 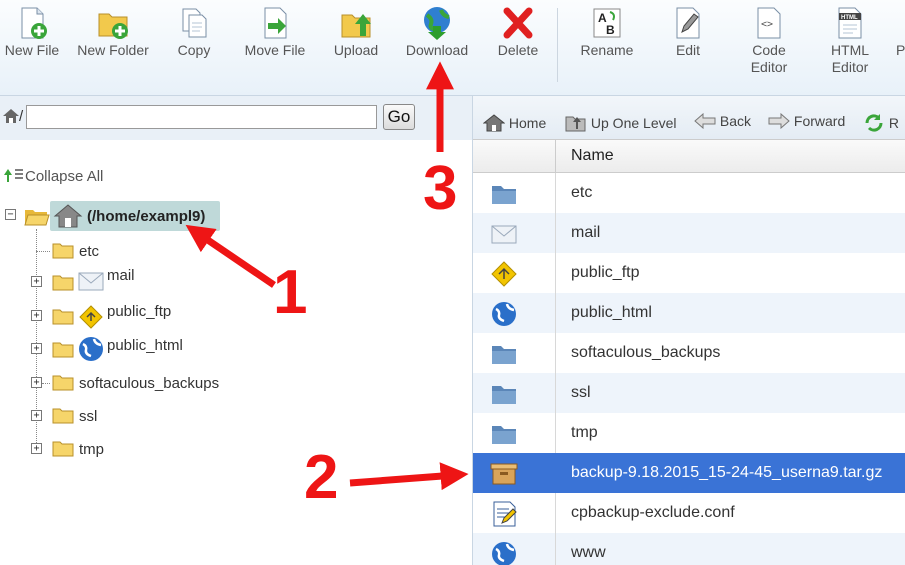 What do you see at coordinates (437, 50) in the screenshot?
I see `download-label: Download` at bounding box center [437, 50].